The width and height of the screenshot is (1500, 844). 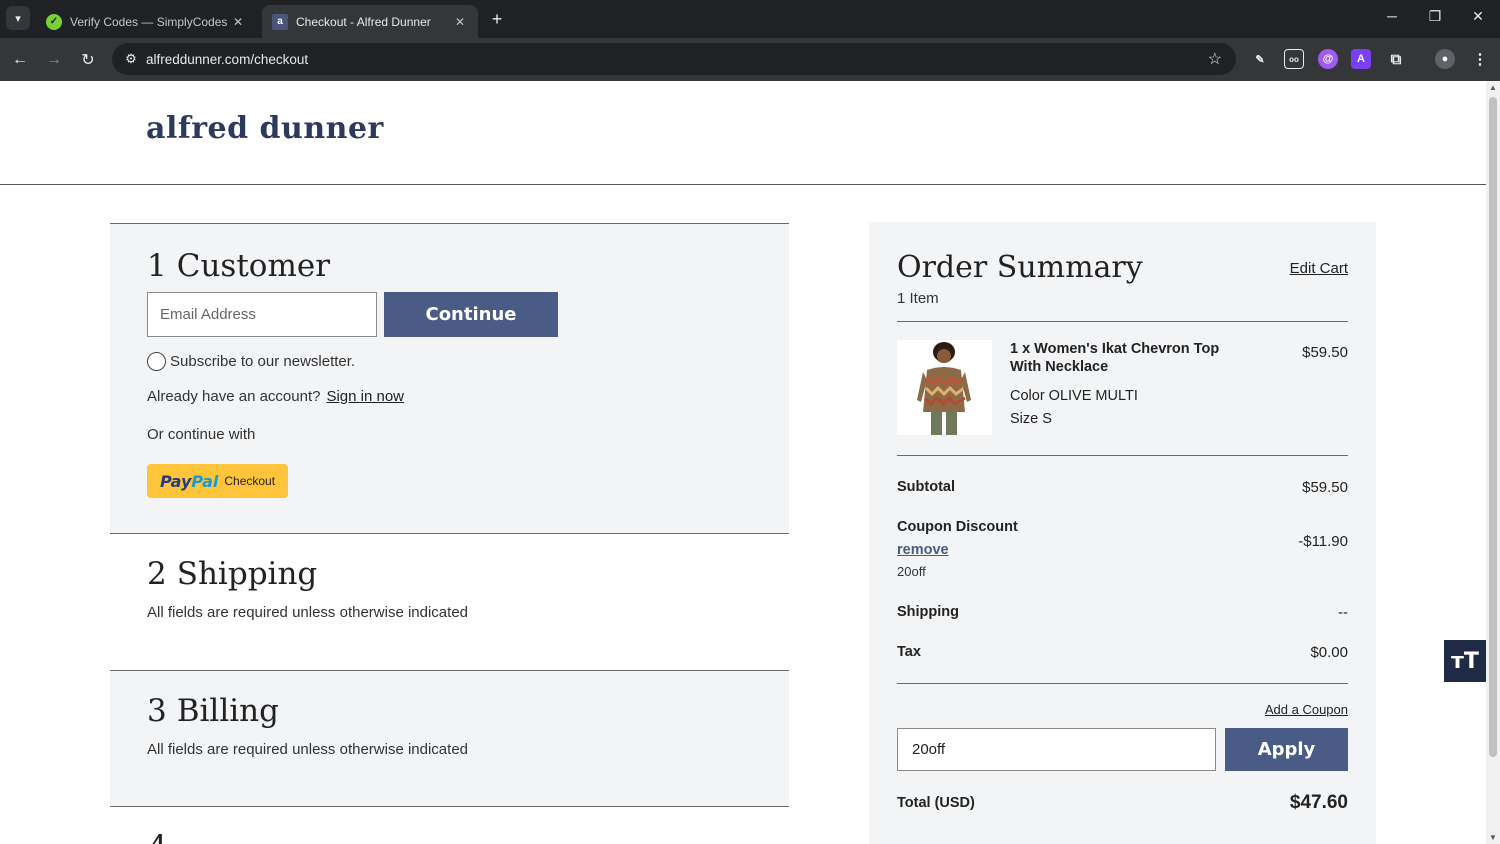 I want to click on shipping-step-title: 2 Shipping, so click(x=232, y=574).